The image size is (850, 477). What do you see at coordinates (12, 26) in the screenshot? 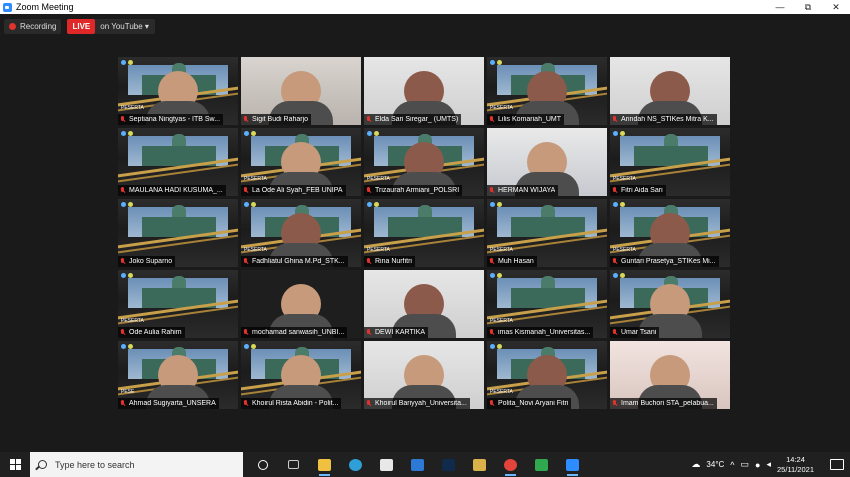
I see `record-dot-icon` at bounding box center [12, 26].